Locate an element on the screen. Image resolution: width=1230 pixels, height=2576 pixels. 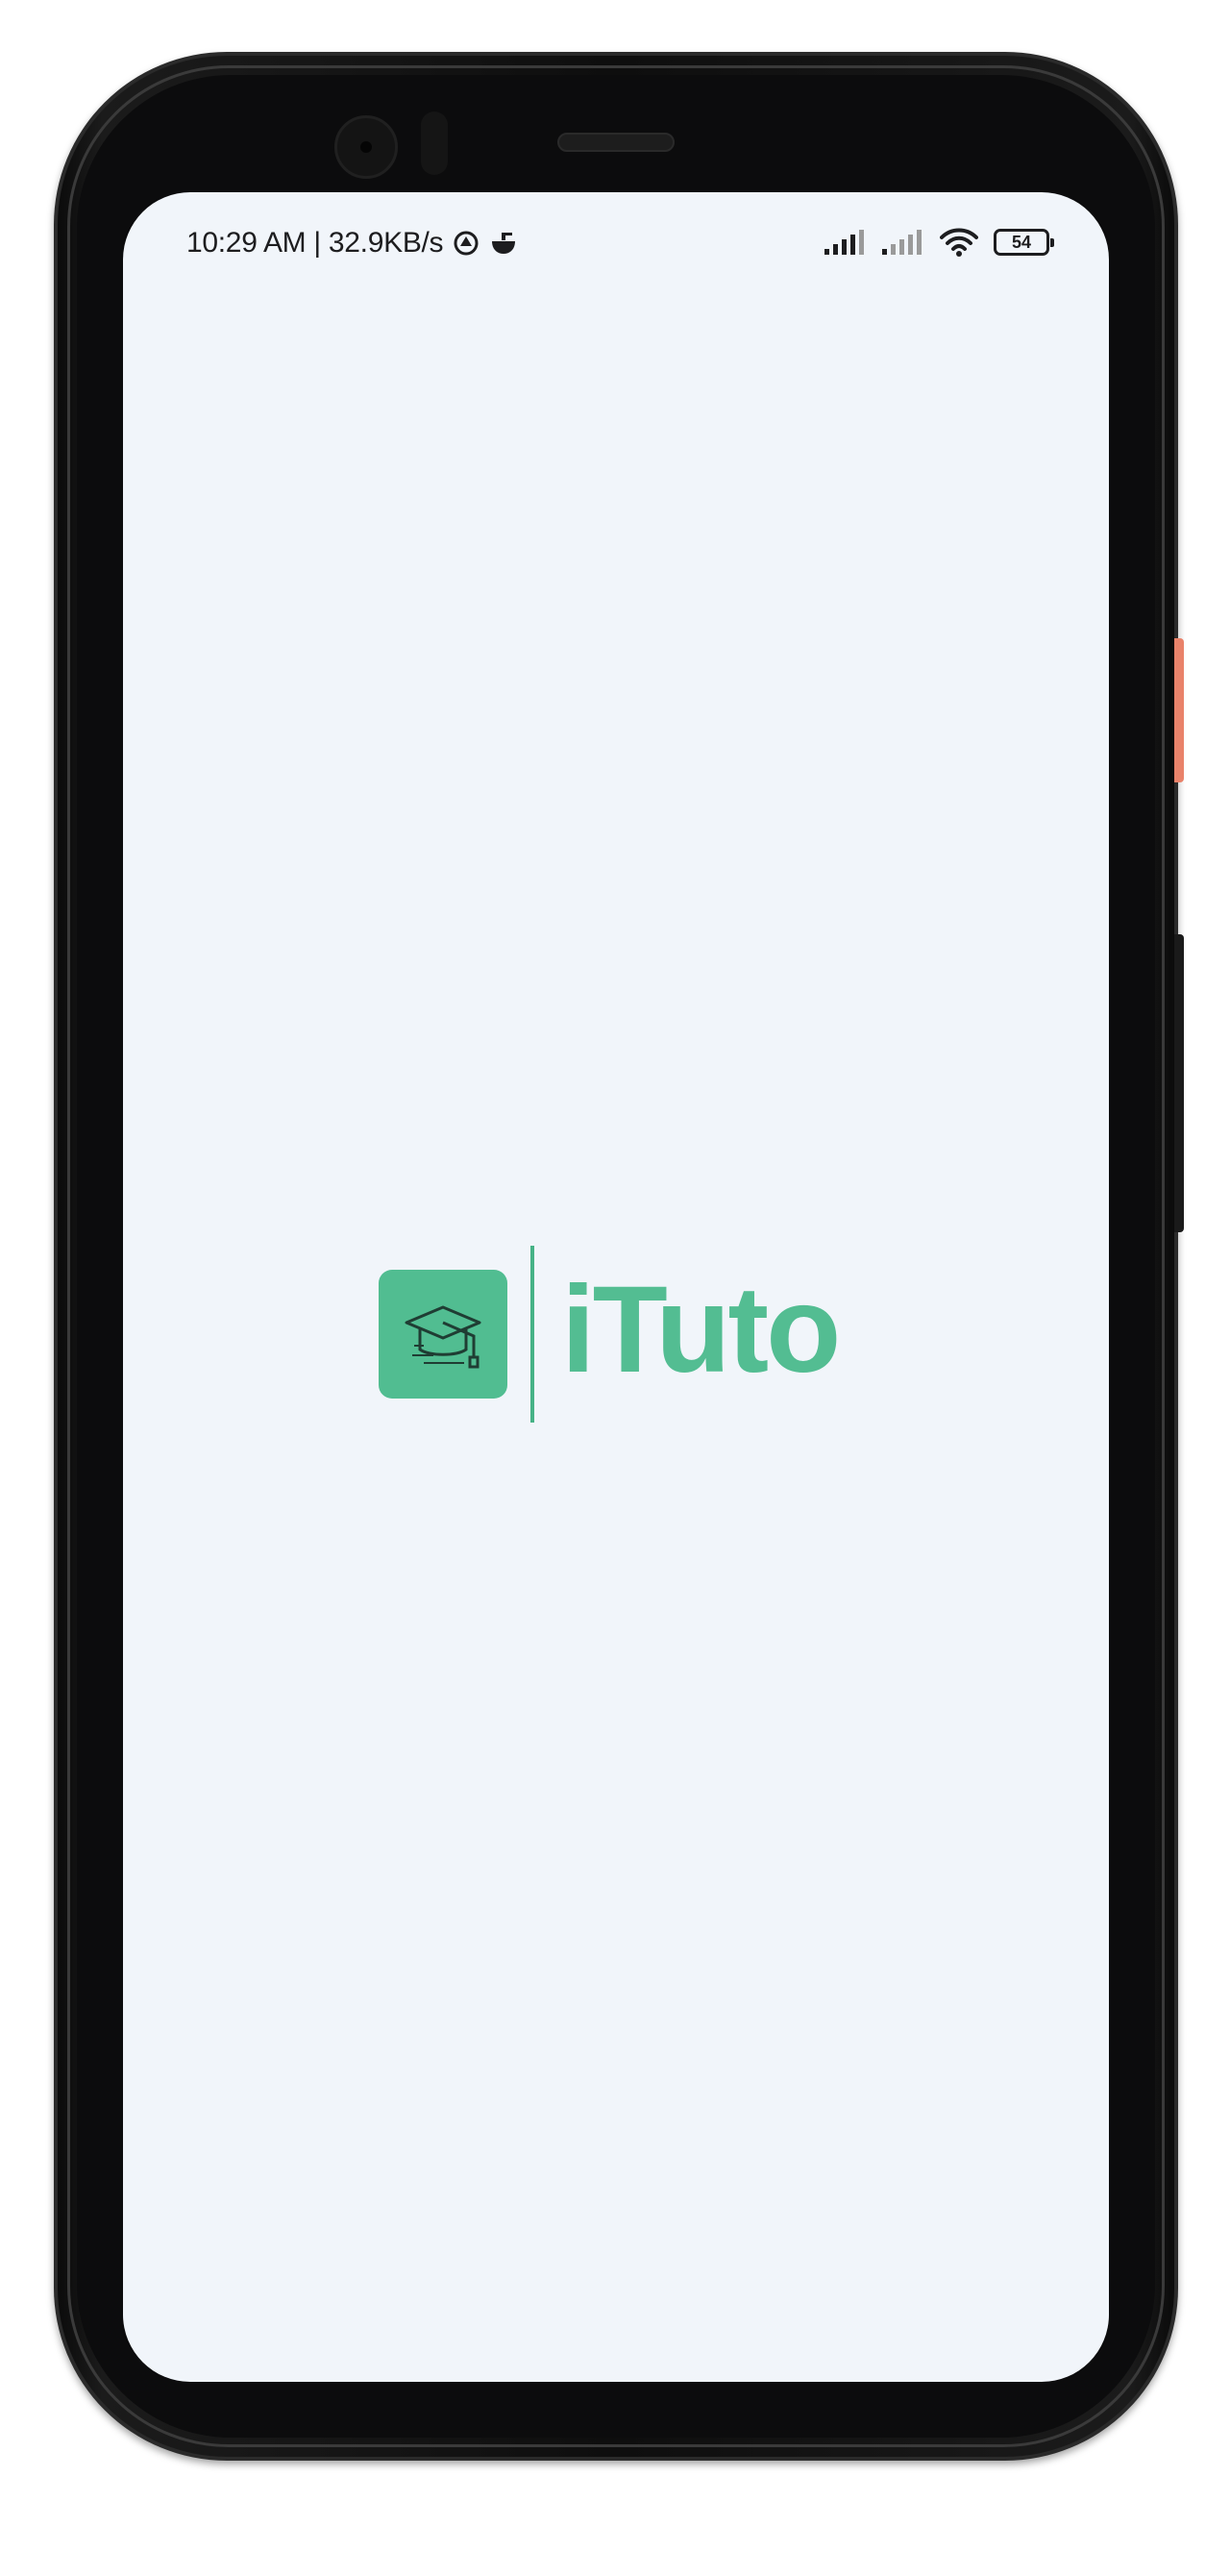
sync-icon is located at coordinates (467, 244).